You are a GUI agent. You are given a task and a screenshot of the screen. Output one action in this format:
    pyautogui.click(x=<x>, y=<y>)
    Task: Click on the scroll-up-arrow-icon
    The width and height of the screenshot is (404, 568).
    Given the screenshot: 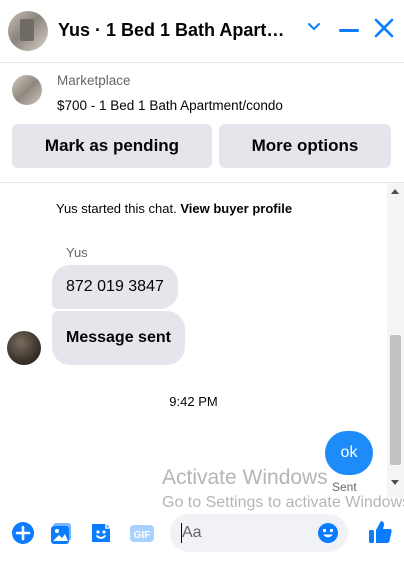 What is the action you would take?
    pyautogui.click(x=395, y=191)
    